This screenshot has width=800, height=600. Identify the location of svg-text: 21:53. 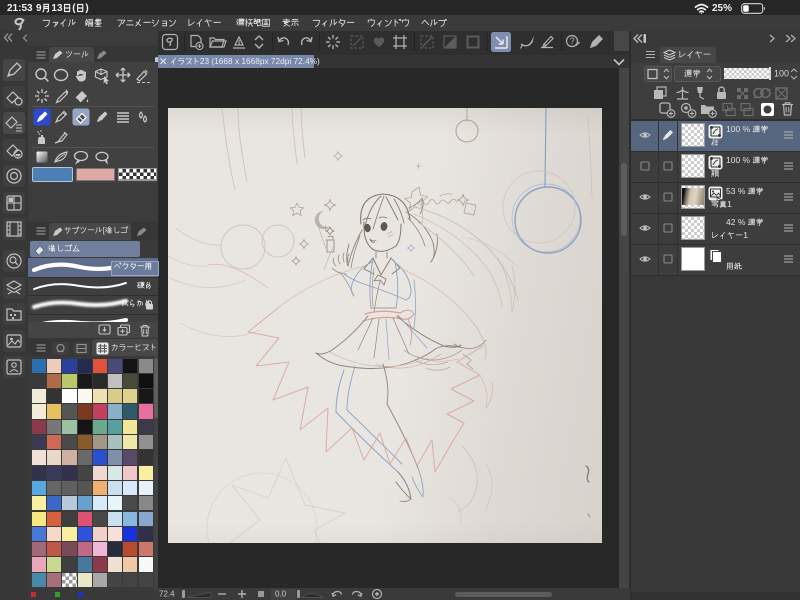
(20, 8).